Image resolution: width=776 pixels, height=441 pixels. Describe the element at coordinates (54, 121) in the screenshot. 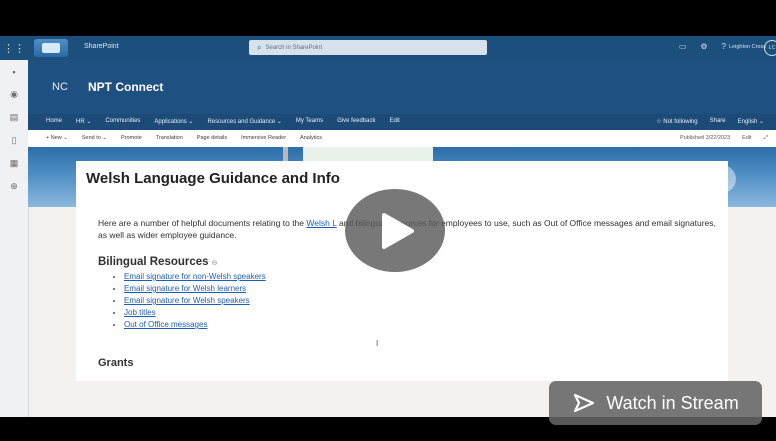

I see `nav-item-home: Home` at that location.